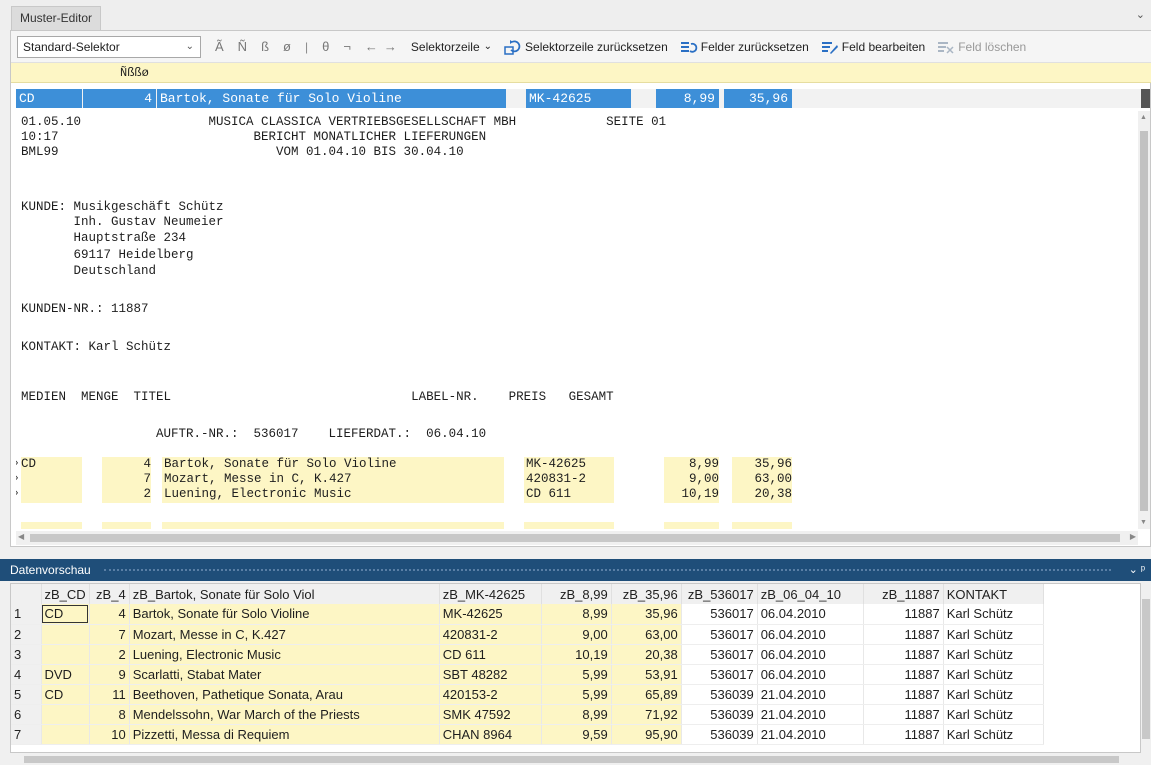  What do you see at coordinates (371, 46) in the screenshot?
I see `arrow-left-button: ←` at bounding box center [371, 46].